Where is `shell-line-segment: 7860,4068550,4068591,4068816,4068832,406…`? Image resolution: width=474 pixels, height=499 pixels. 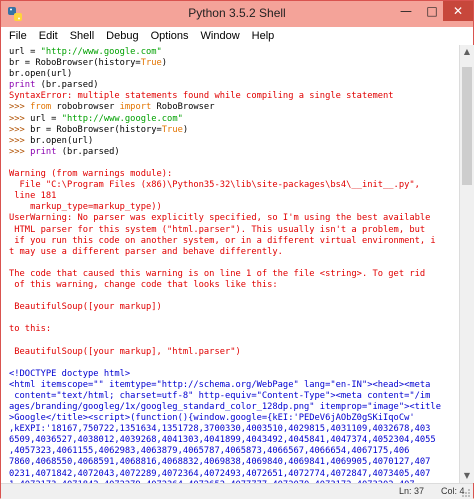 shell-line-segment: 7860,4068550,4068591,4068816,4068832,406… is located at coordinates (220, 462).